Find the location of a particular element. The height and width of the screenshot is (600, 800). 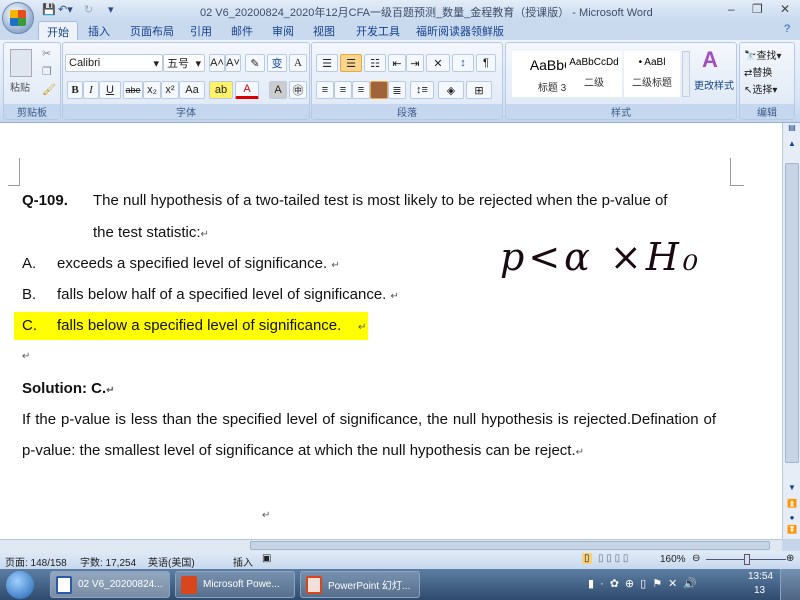

word-count: 字数: 17,254 is located at coordinates (108, 561).